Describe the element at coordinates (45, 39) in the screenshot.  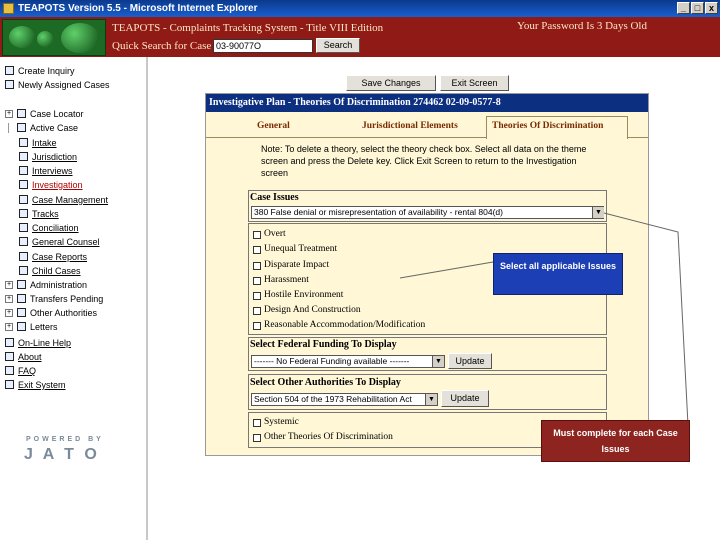
I see `cup-icon` at that location.